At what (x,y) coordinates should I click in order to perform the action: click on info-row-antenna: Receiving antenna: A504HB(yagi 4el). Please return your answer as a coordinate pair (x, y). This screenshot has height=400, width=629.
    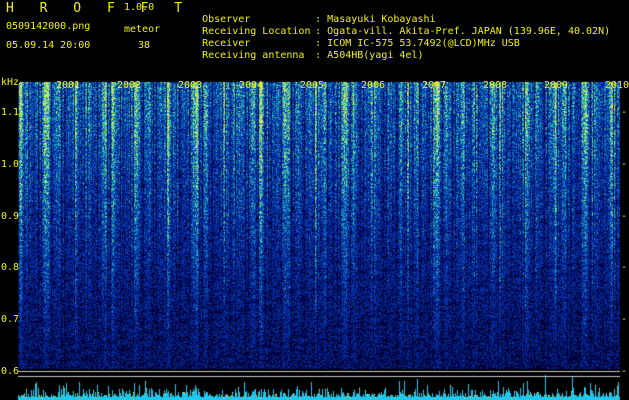
    Looking at the image, I should click on (300, 56).